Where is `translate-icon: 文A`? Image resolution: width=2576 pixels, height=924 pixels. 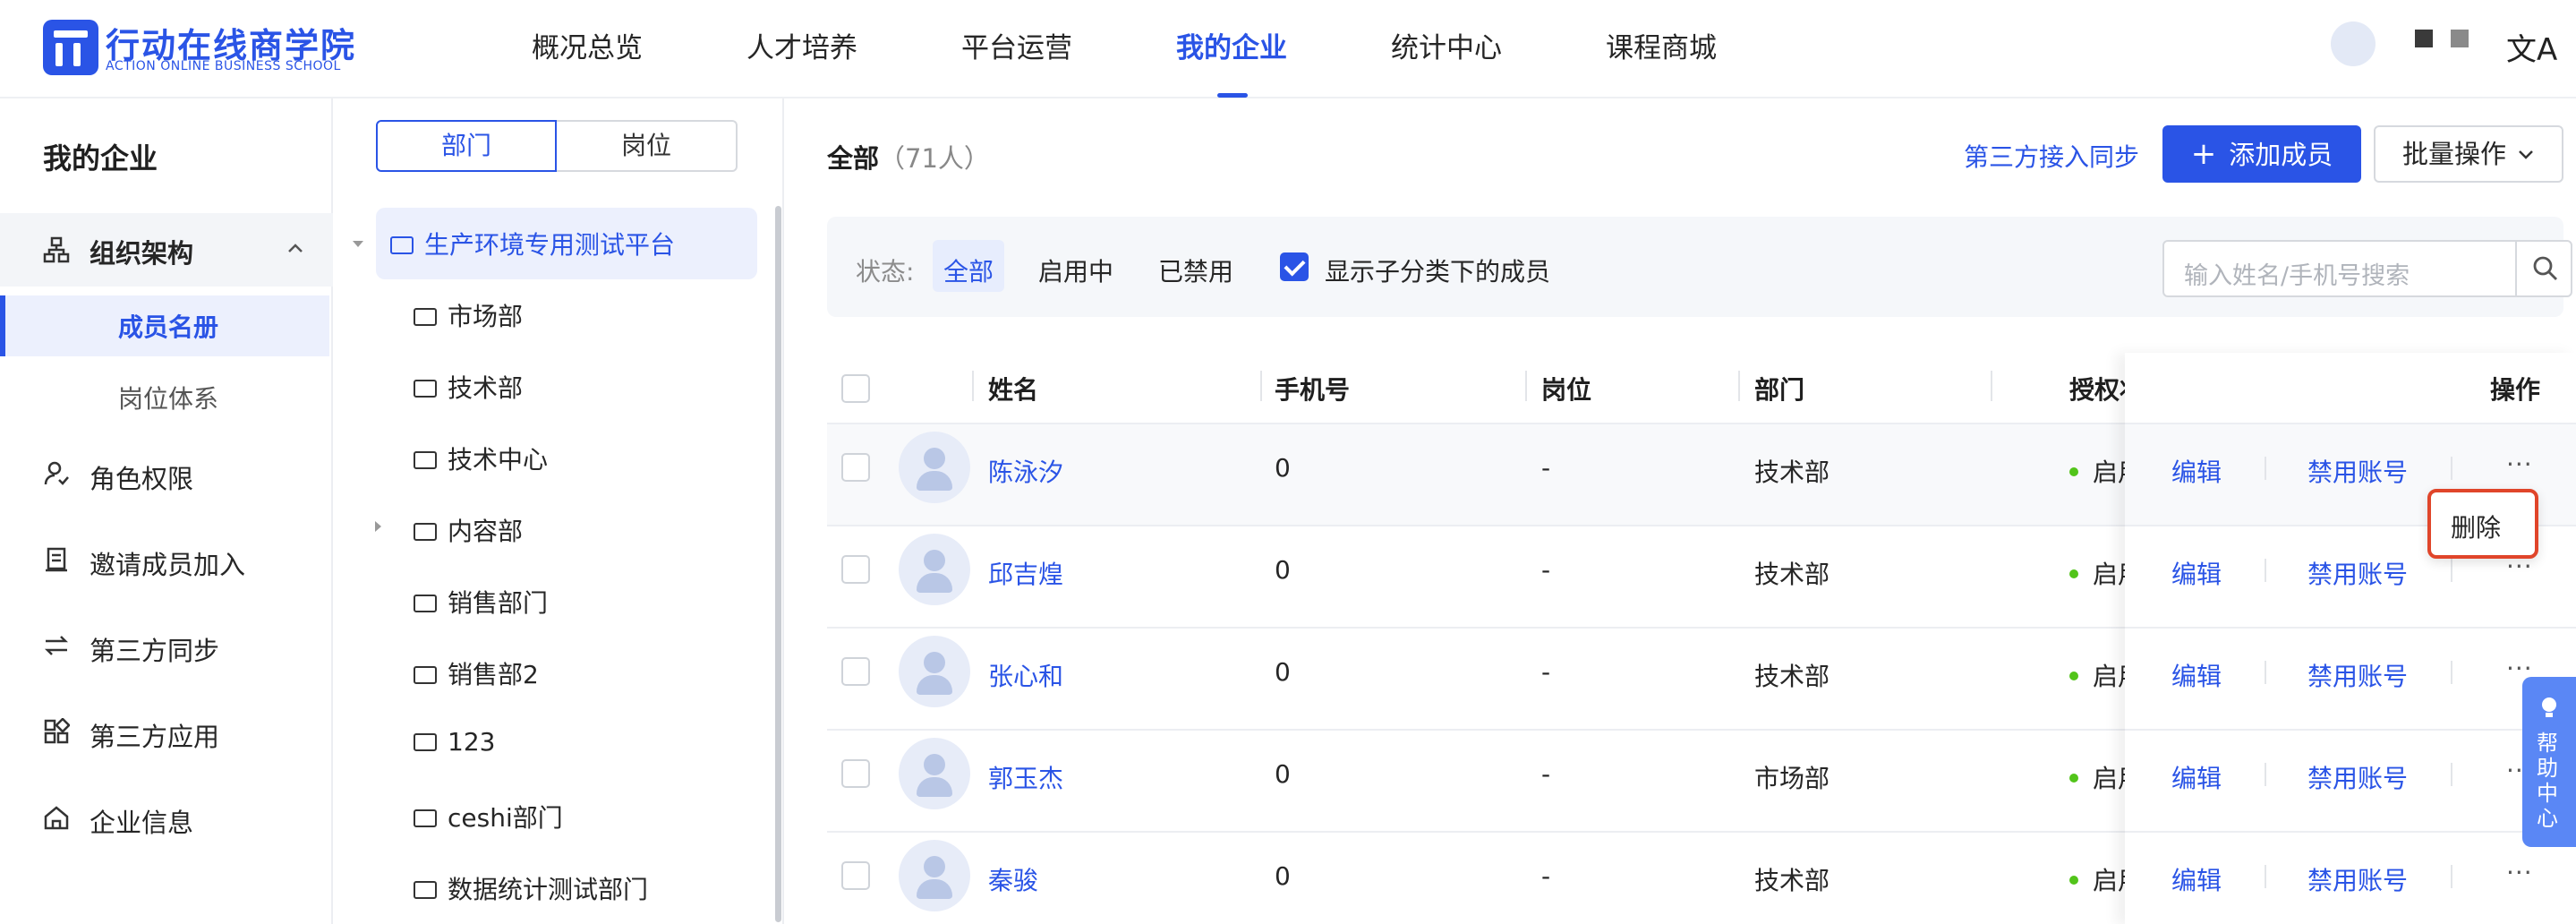
translate-icon: 文A is located at coordinates (2531, 47).